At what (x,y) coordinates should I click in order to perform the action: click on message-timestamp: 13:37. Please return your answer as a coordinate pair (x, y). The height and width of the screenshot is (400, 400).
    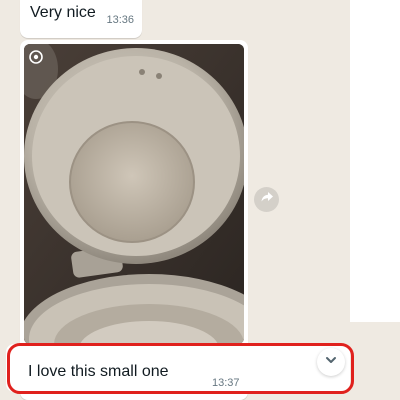
    Looking at the image, I should click on (226, 383).